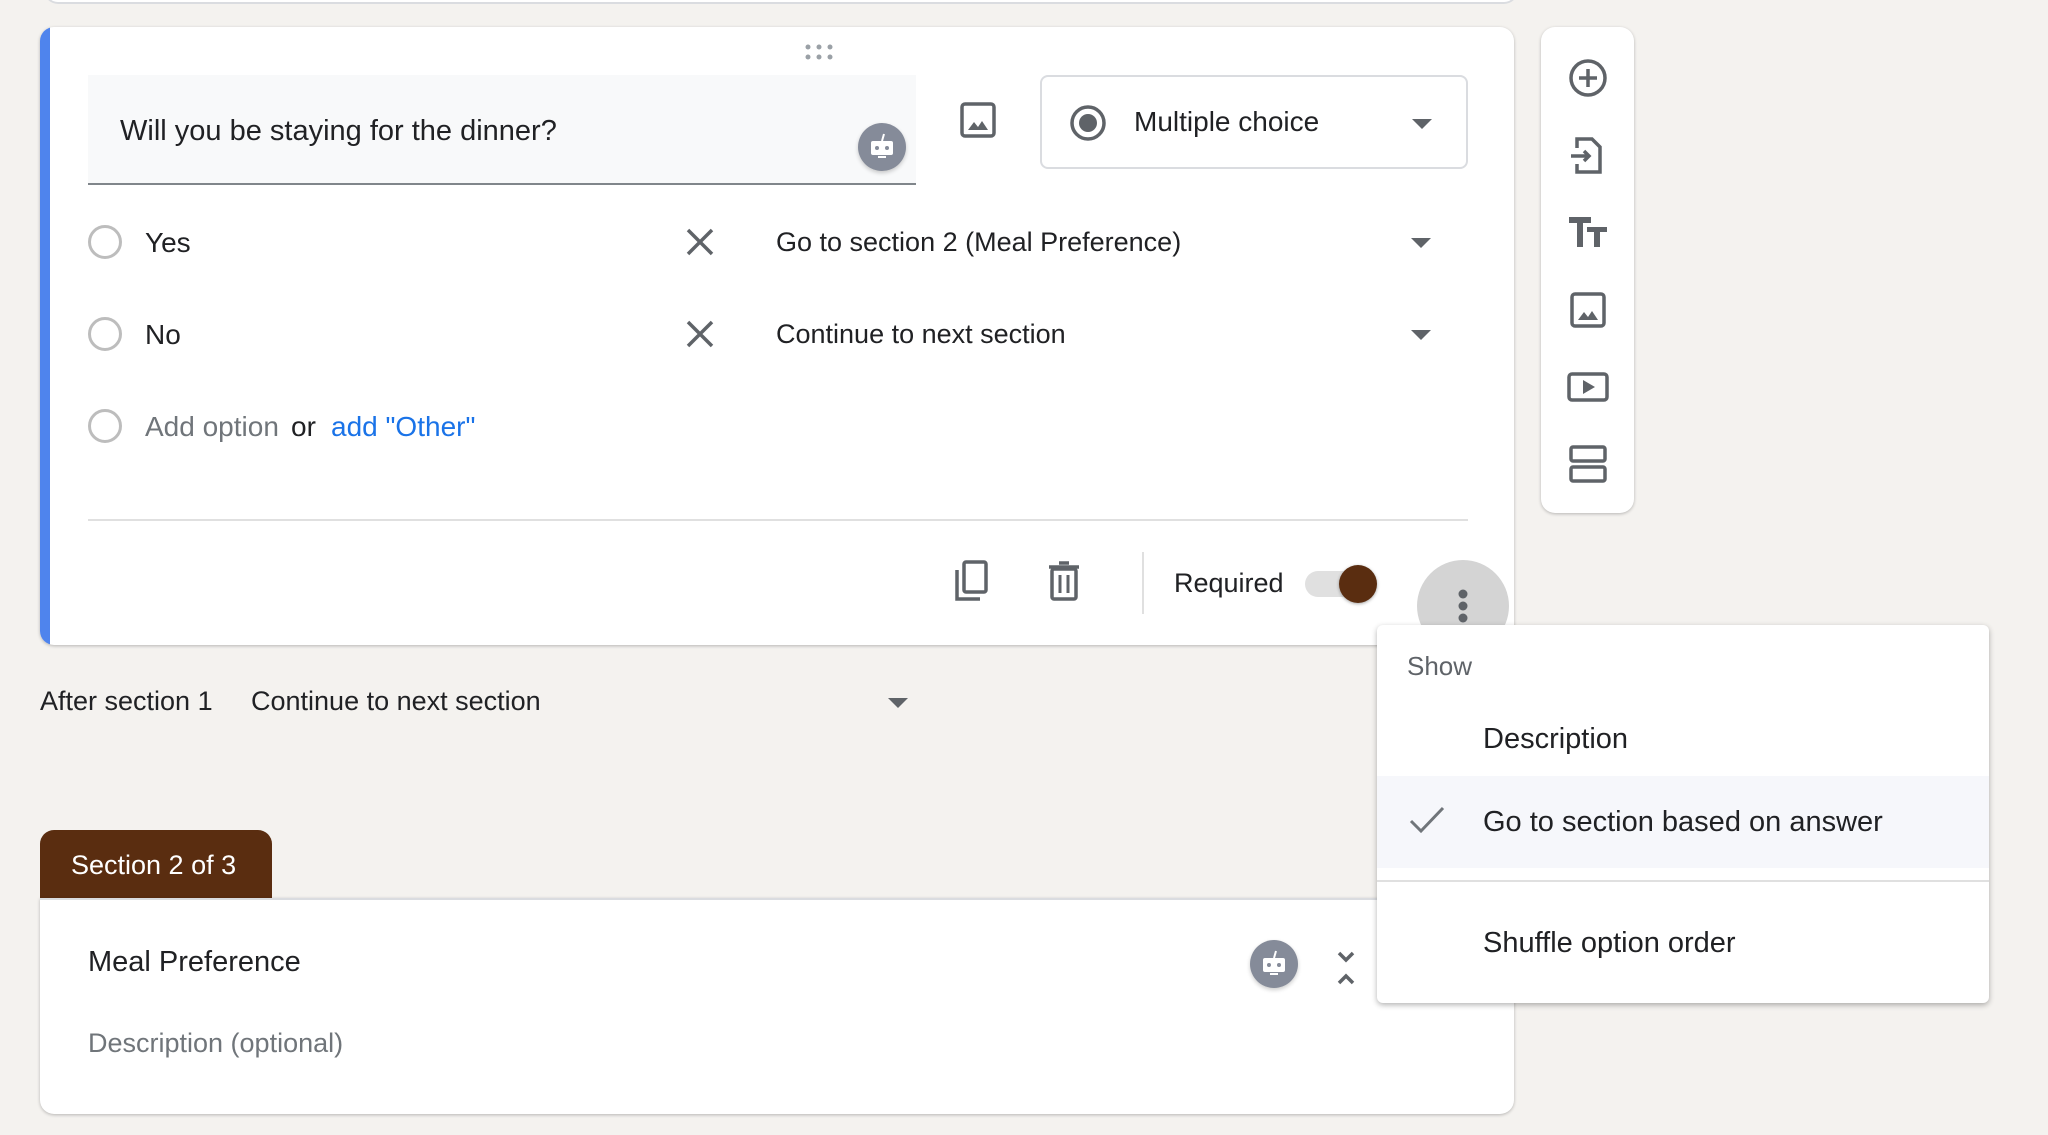 This screenshot has width=2048, height=1135. Describe the element at coordinates (1088, 123) in the screenshot. I see `radio-button-icon` at that location.